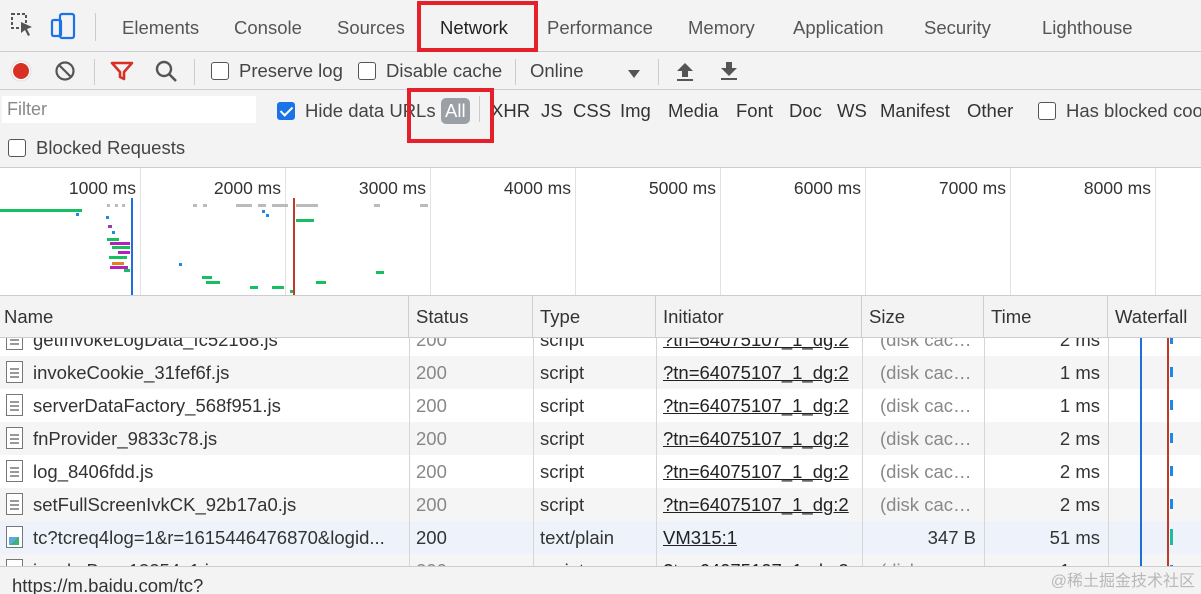 The height and width of the screenshot is (594, 1201). Describe the element at coordinates (852, 111) in the screenshot. I see `filter-type-ws: WS` at that location.